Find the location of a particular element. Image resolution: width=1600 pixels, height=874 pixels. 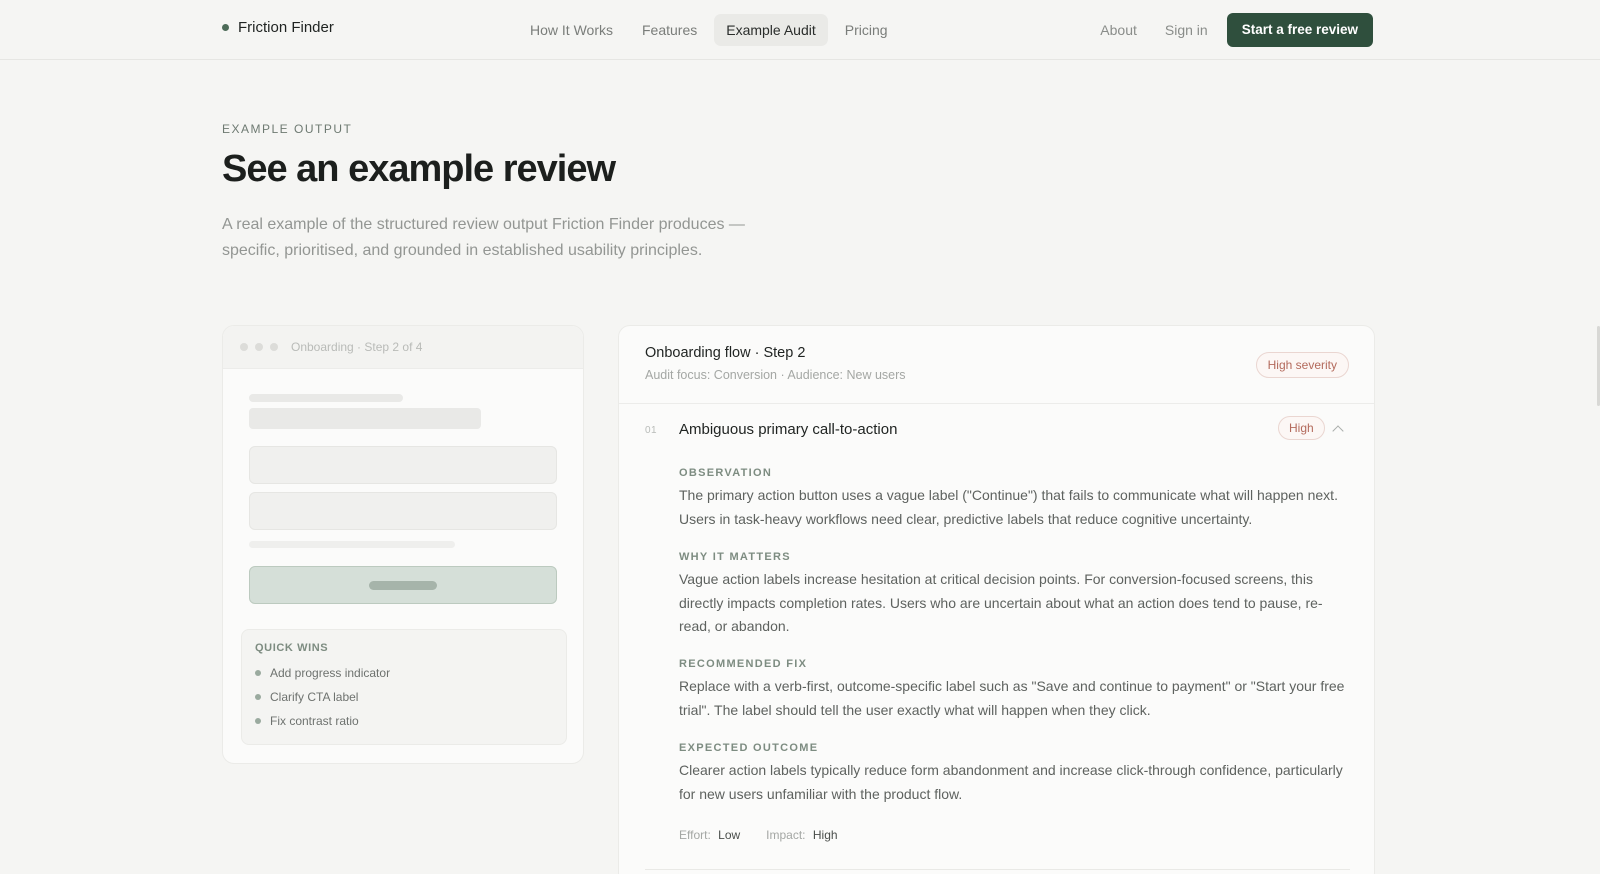

skeleton-button-label is located at coordinates (403, 585).